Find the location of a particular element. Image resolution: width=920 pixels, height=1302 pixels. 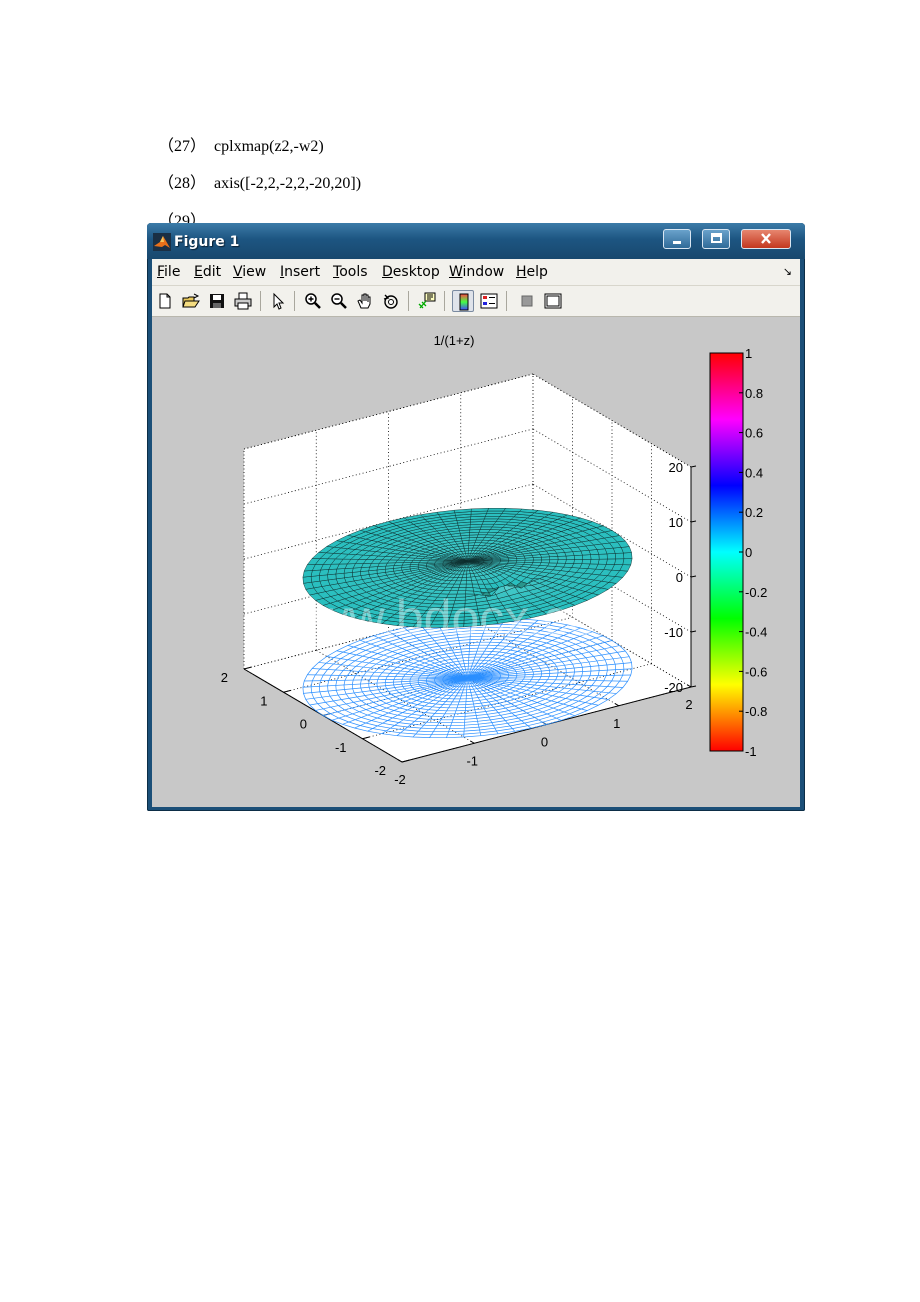

hide-plot-tools-button is located at coordinates (527, 301).